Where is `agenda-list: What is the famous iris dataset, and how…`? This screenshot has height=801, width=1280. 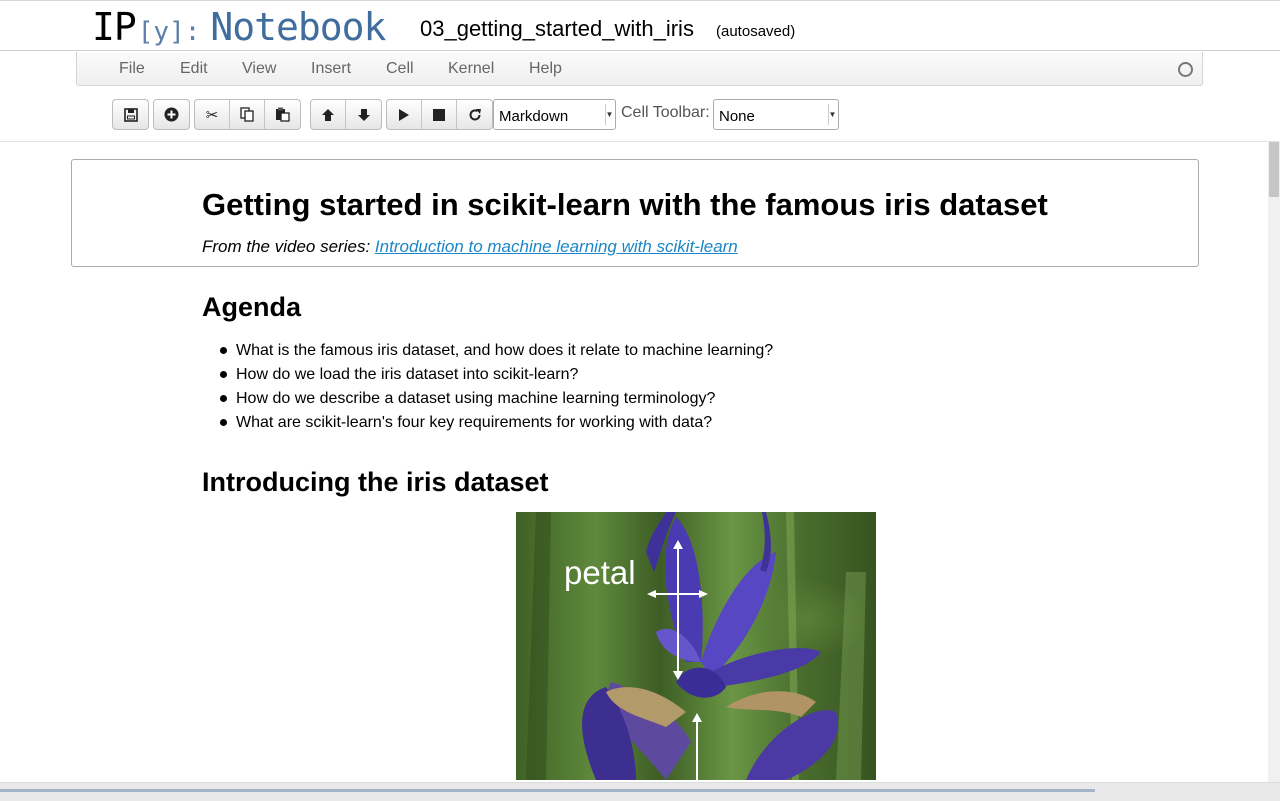
agenda-list: What is the famous iris dataset, and how… is located at coordinates (487, 387).